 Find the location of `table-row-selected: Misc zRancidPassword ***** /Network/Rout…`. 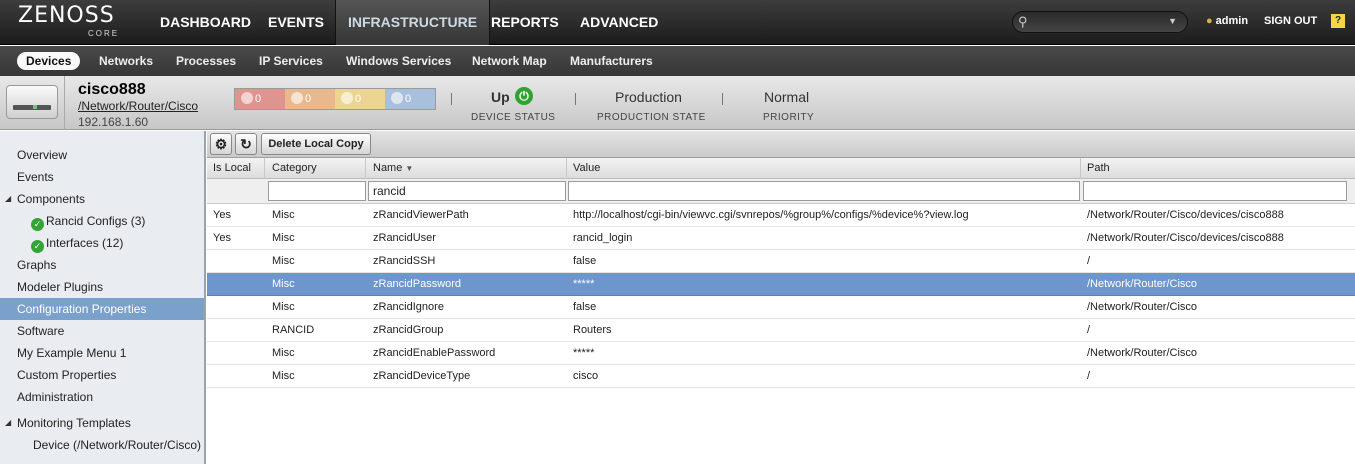

table-row-selected: Misc zRancidPassword ***** /Network/Rout… is located at coordinates (781, 284).